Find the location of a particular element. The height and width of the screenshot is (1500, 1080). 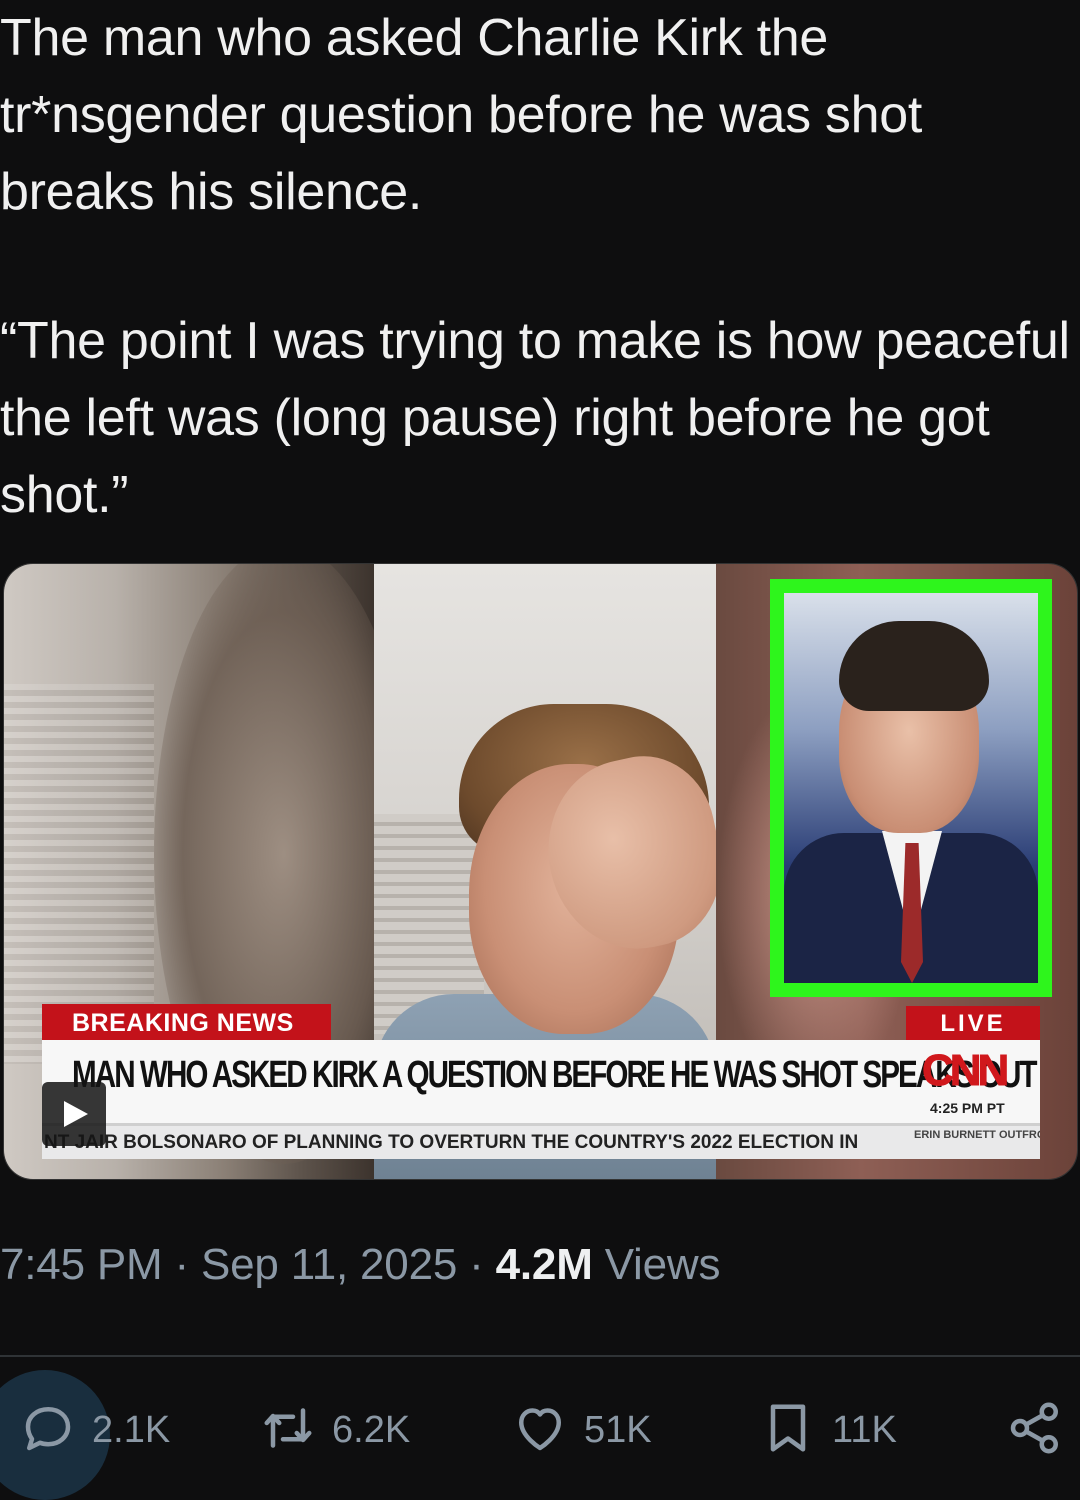

reply-count: 2.1K is located at coordinates (131, 1429).